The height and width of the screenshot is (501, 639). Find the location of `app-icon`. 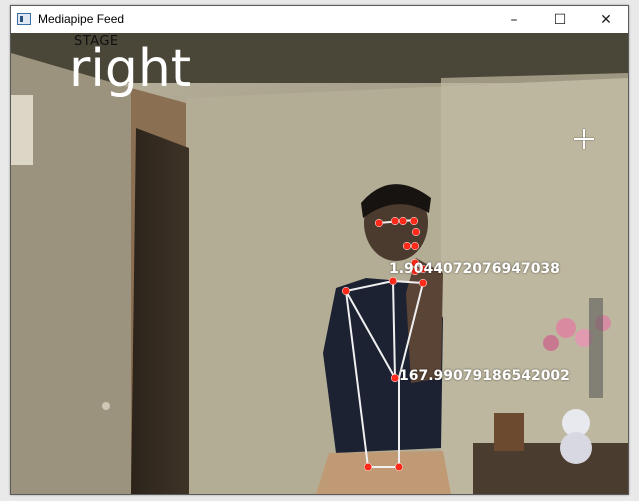

app-icon is located at coordinates (24, 19).